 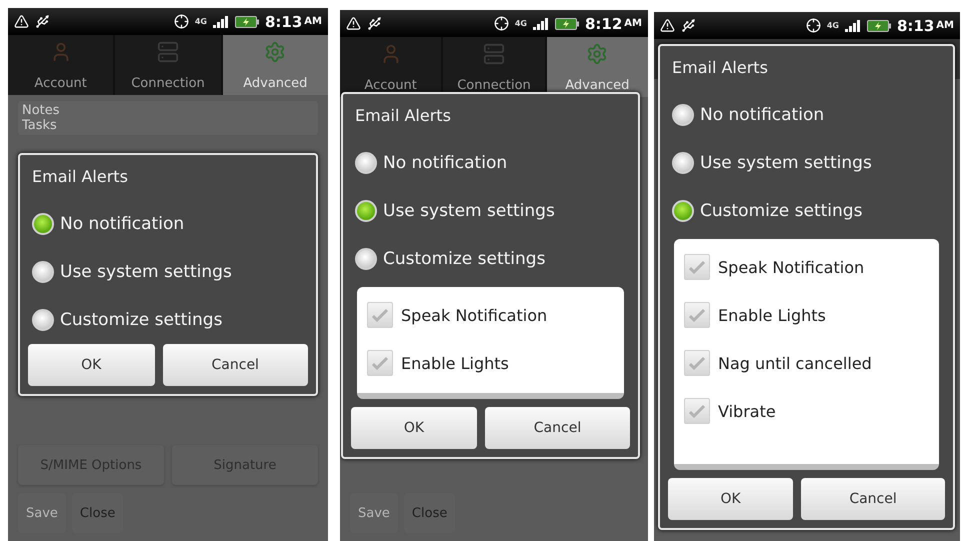 What do you see at coordinates (603, 23) in the screenshot?
I see `clock-time: 8:12` at bounding box center [603, 23].